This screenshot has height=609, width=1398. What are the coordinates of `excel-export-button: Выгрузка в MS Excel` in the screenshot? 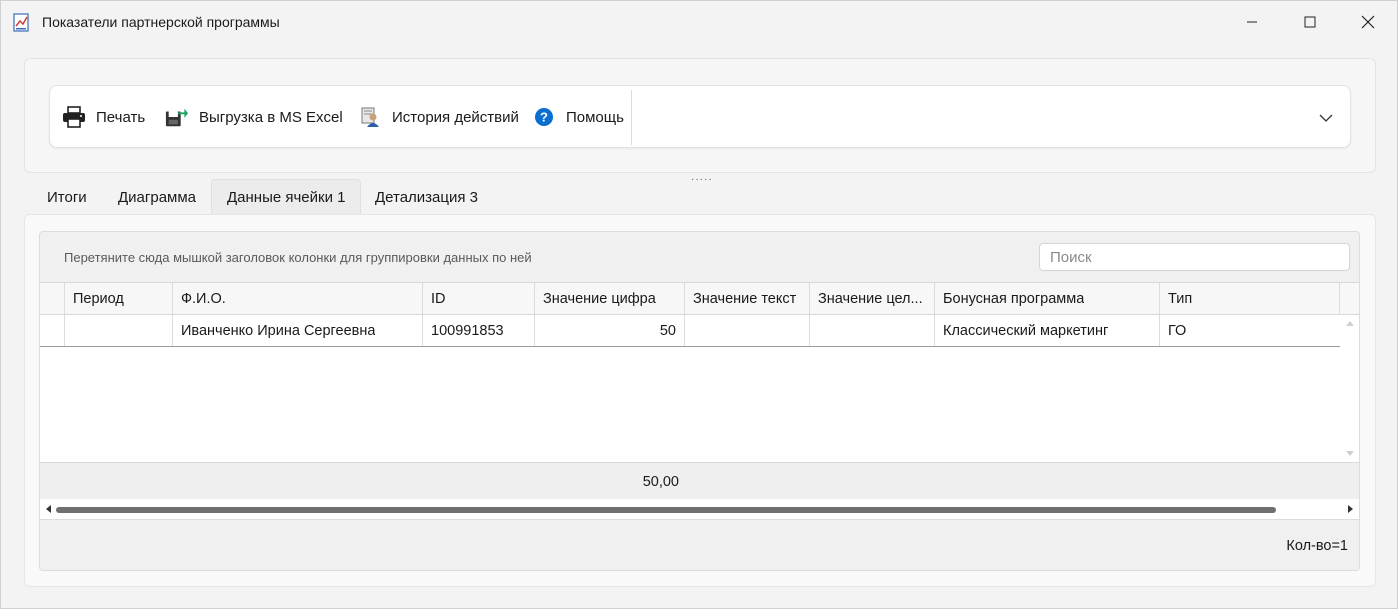 It's located at (254, 117).